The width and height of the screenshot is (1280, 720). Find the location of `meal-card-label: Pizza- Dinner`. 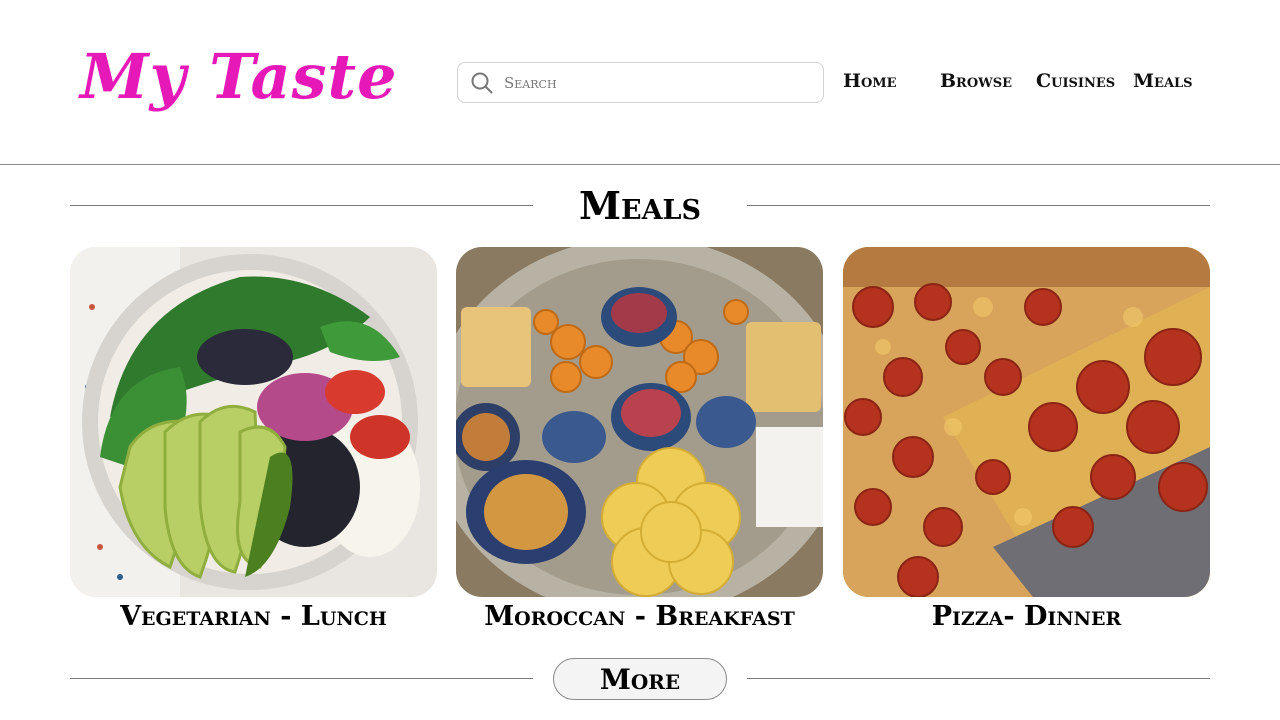

meal-card-label: Pizza- Dinner is located at coordinates (1026, 616).